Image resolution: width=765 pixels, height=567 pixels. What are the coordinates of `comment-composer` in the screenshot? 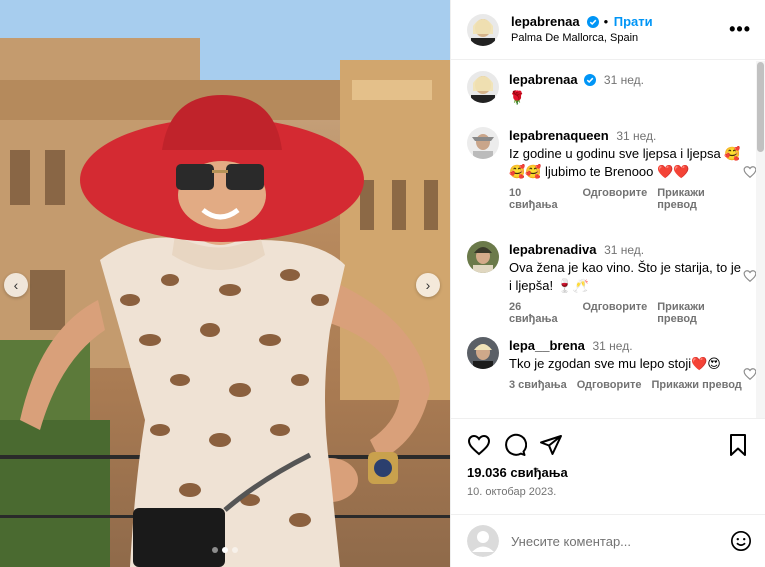 It's located at (608, 540).